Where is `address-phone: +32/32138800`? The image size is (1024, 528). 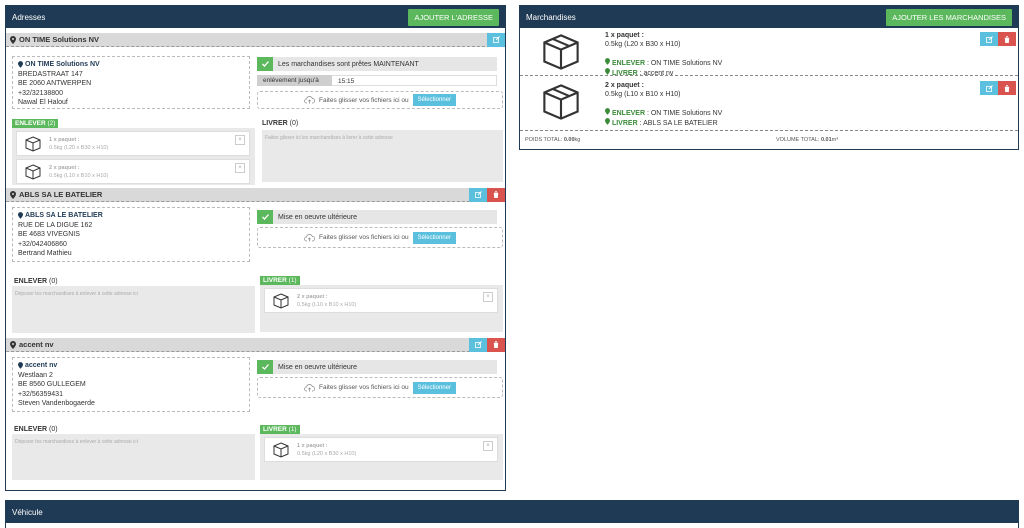
address-phone: +32/32138800 is located at coordinates (40, 93).